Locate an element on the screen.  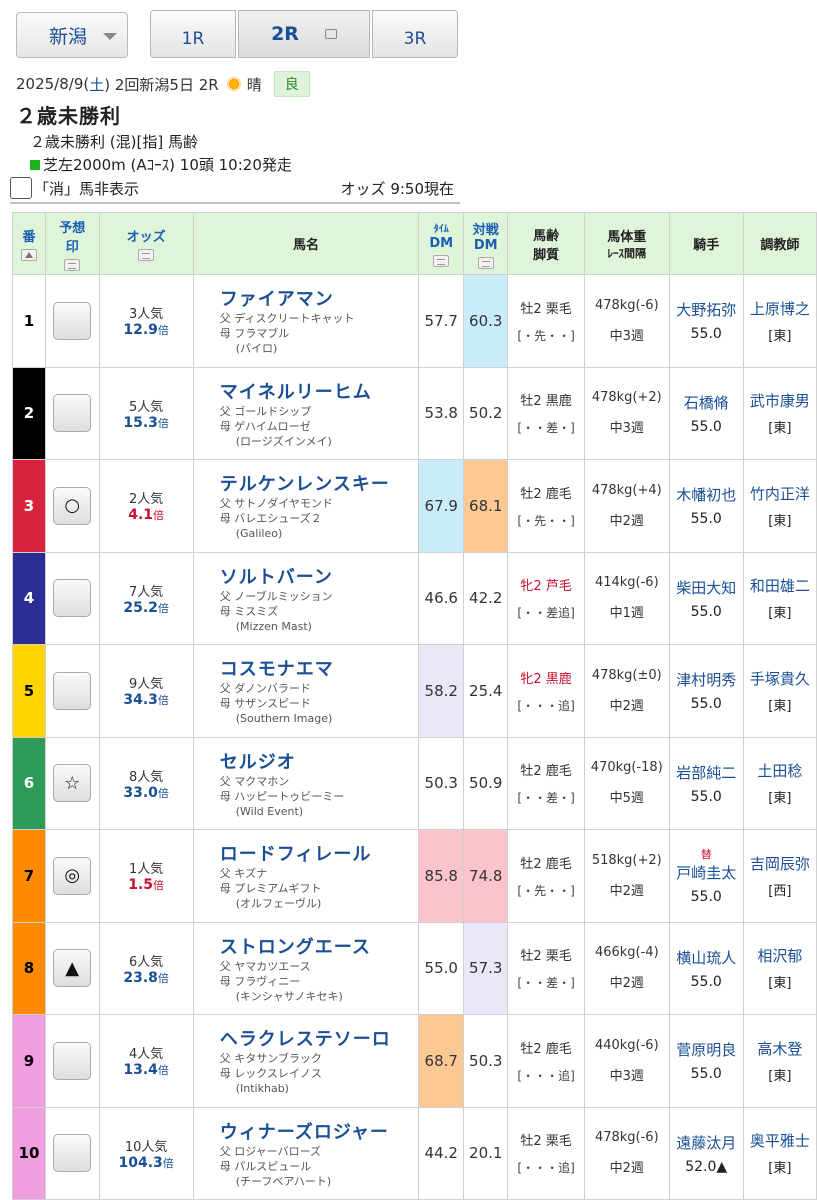
time-dm: 55.0 is located at coordinates (441, 968).